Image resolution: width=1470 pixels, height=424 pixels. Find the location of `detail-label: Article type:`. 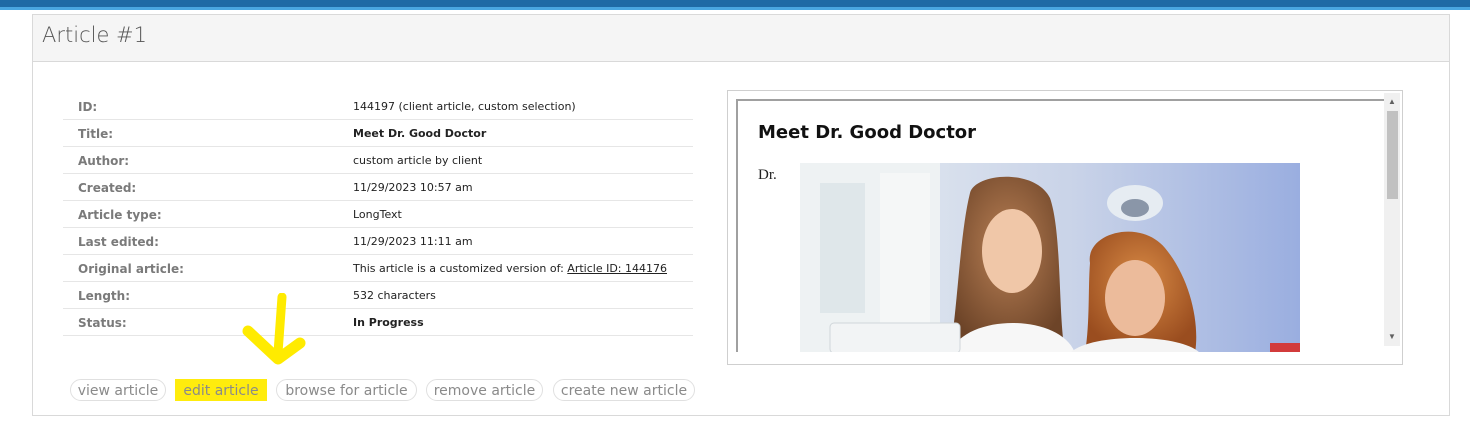

detail-label: Article type: is located at coordinates (120, 215).